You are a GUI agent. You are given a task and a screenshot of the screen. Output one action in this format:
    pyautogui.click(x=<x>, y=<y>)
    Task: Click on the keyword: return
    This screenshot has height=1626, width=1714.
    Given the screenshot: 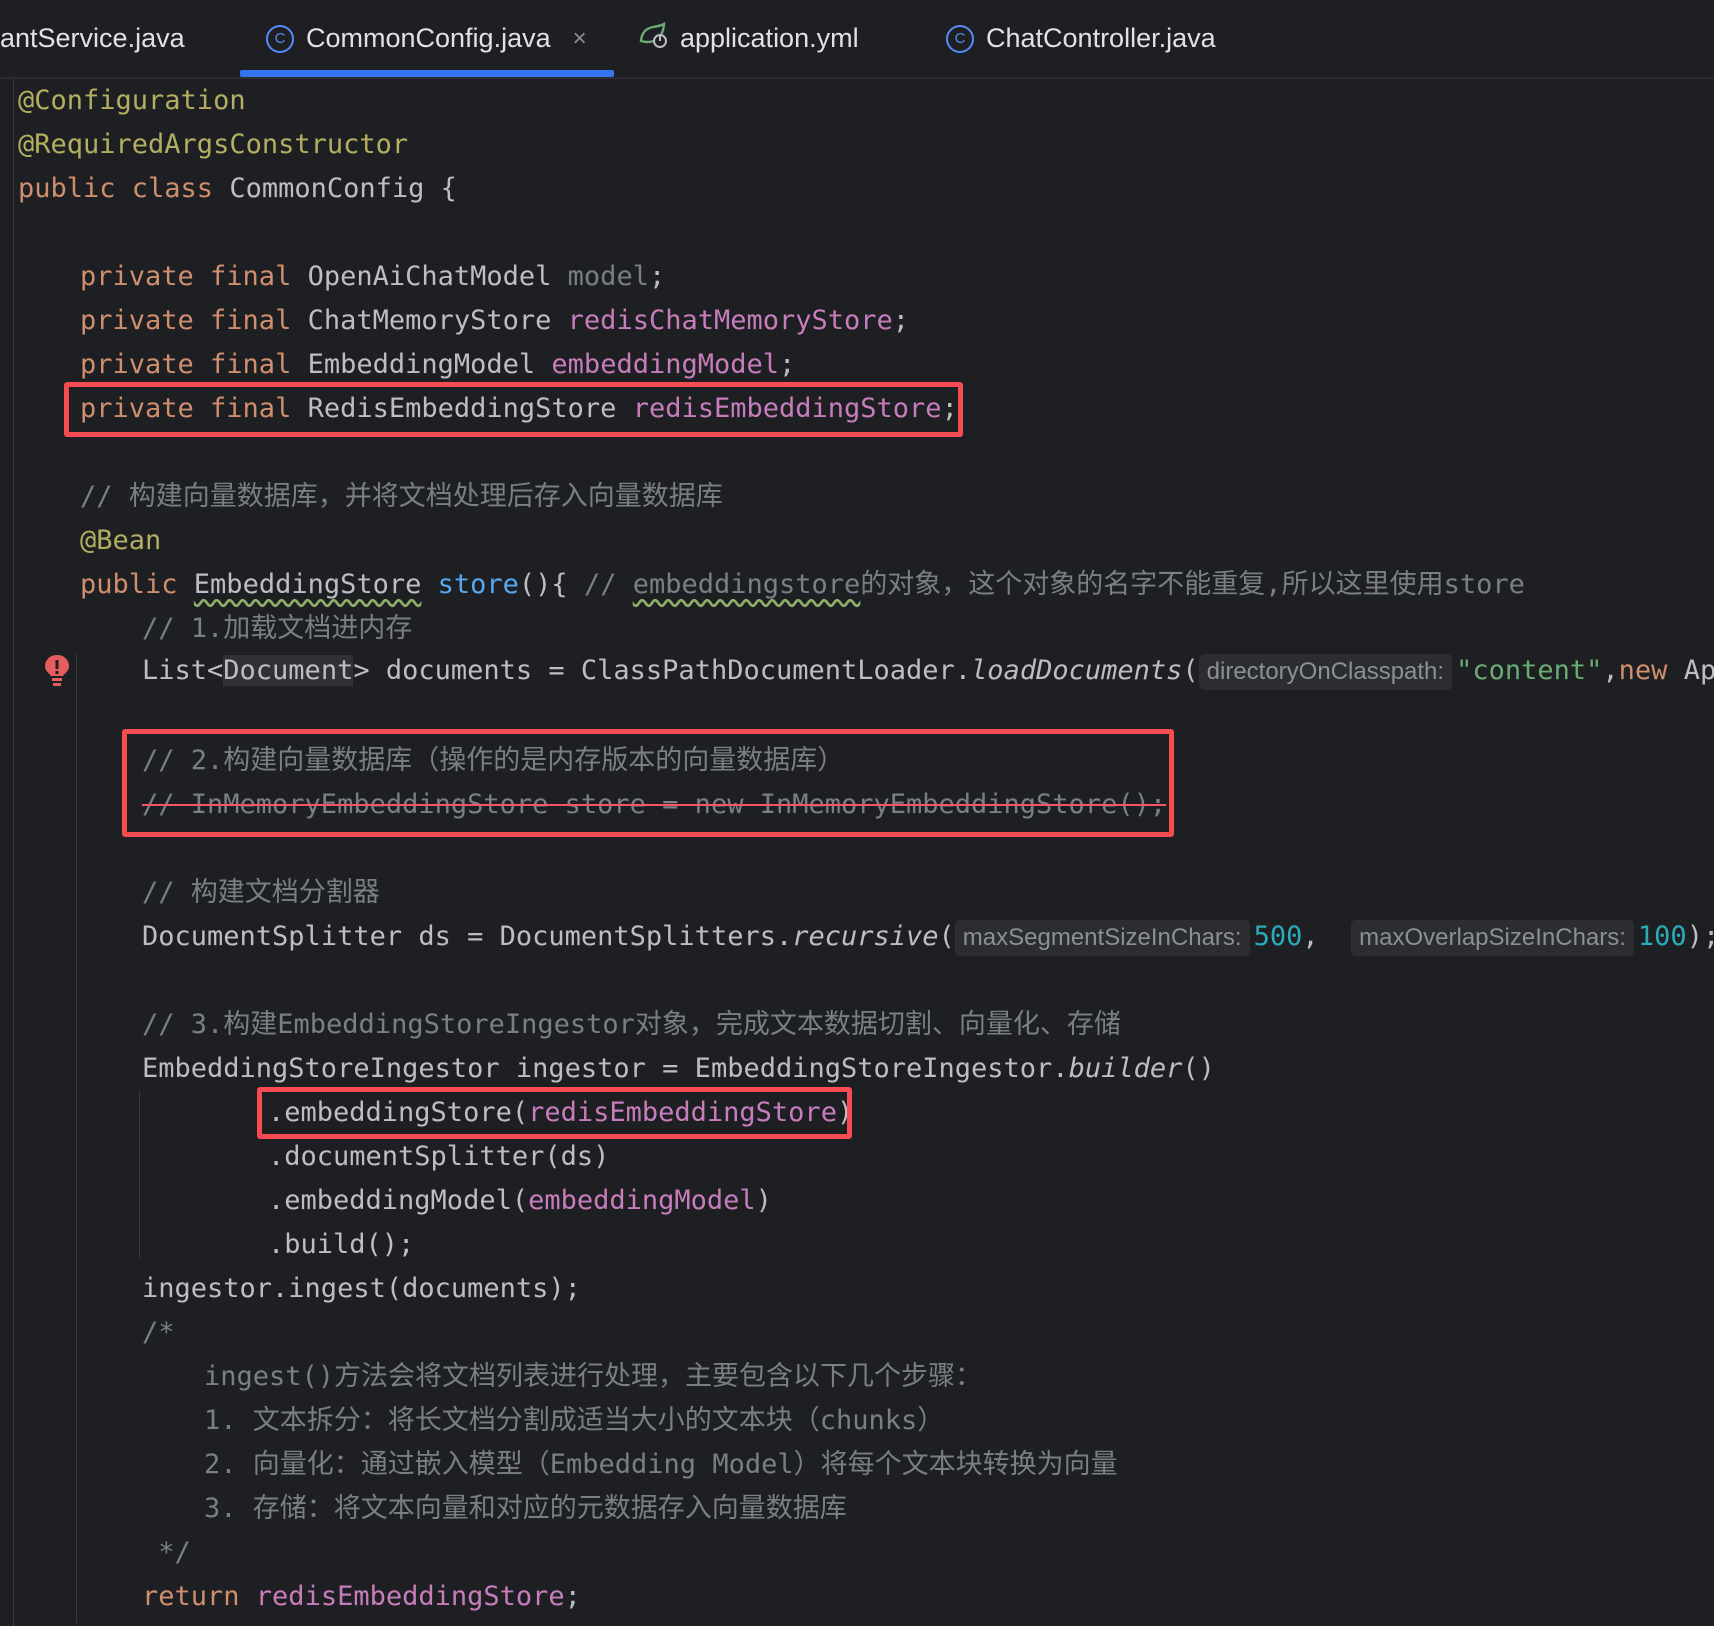 What is the action you would take?
    pyautogui.click(x=199, y=1596)
    